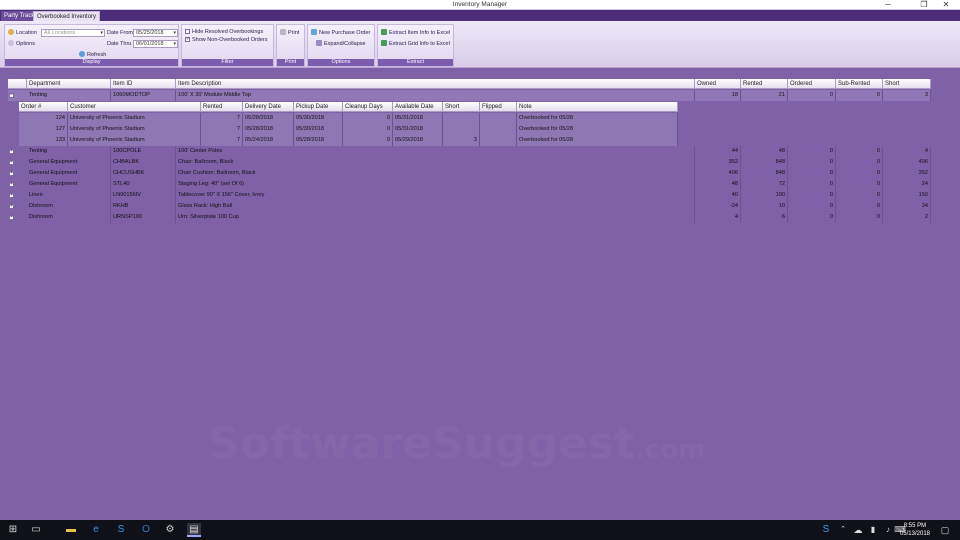 This screenshot has height=540, width=960. I want to click on chevron-down-icon: ▾, so click(174, 33).